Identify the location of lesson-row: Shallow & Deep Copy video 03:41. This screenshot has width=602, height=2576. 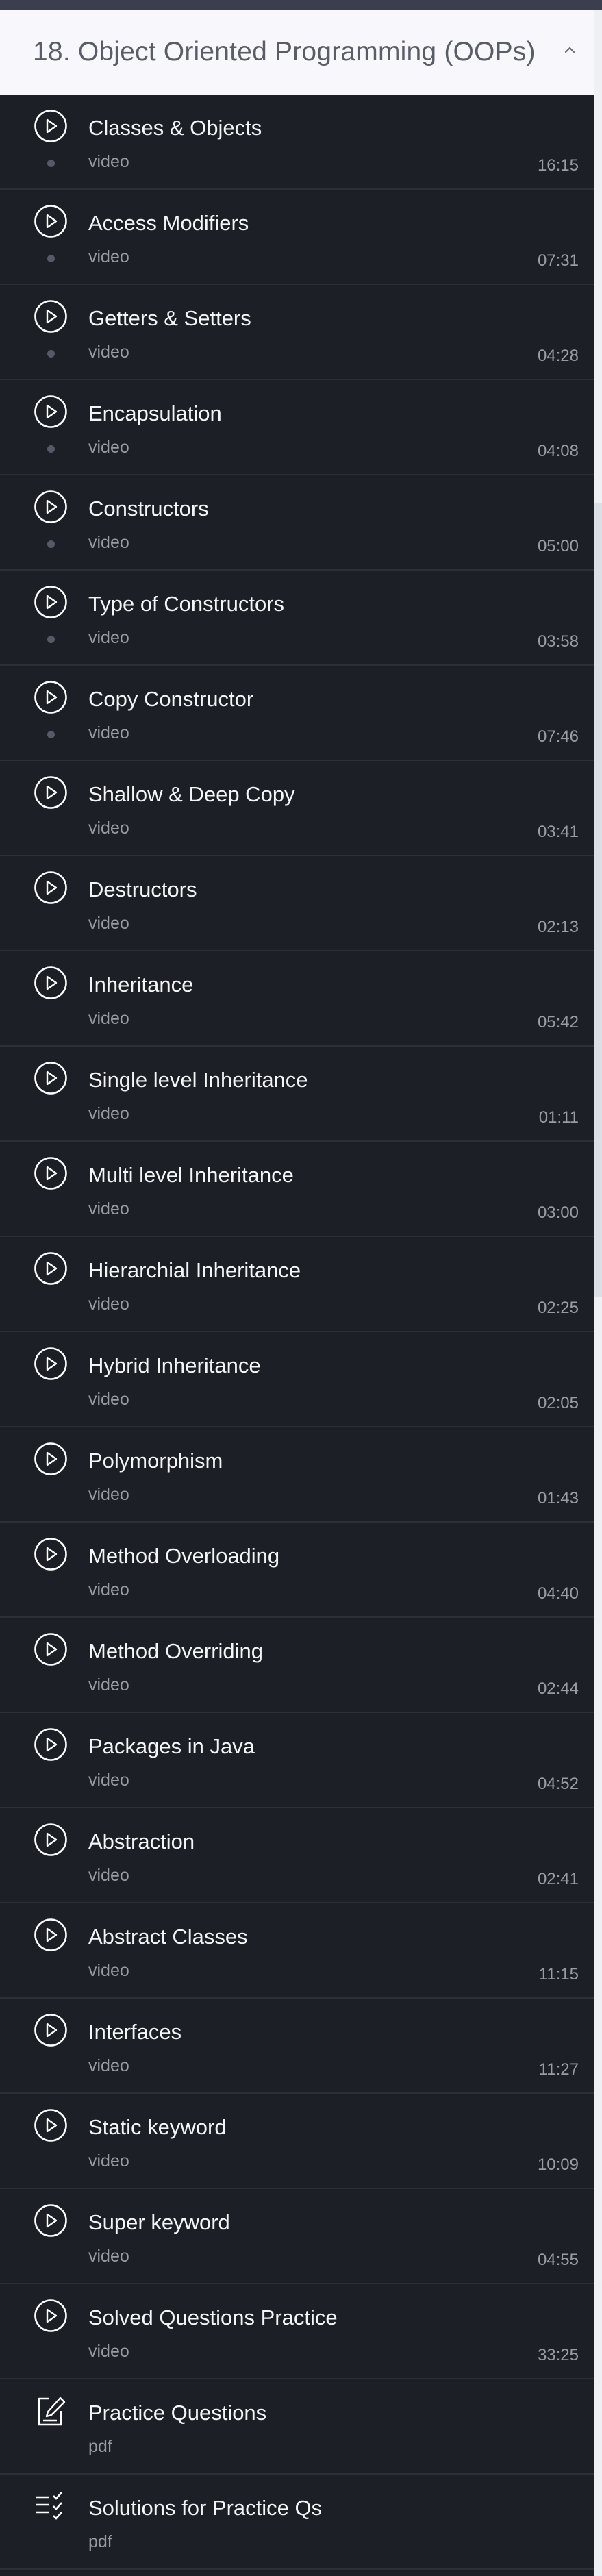
(297, 808).